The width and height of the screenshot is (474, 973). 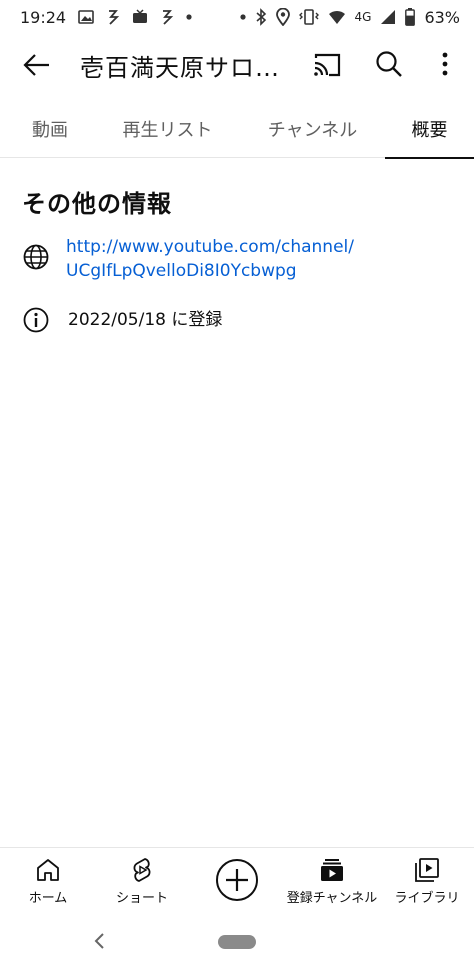 I want to click on channel-tabs: 動画 再生リスト チャンネル 概要, so click(x=237, y=129).